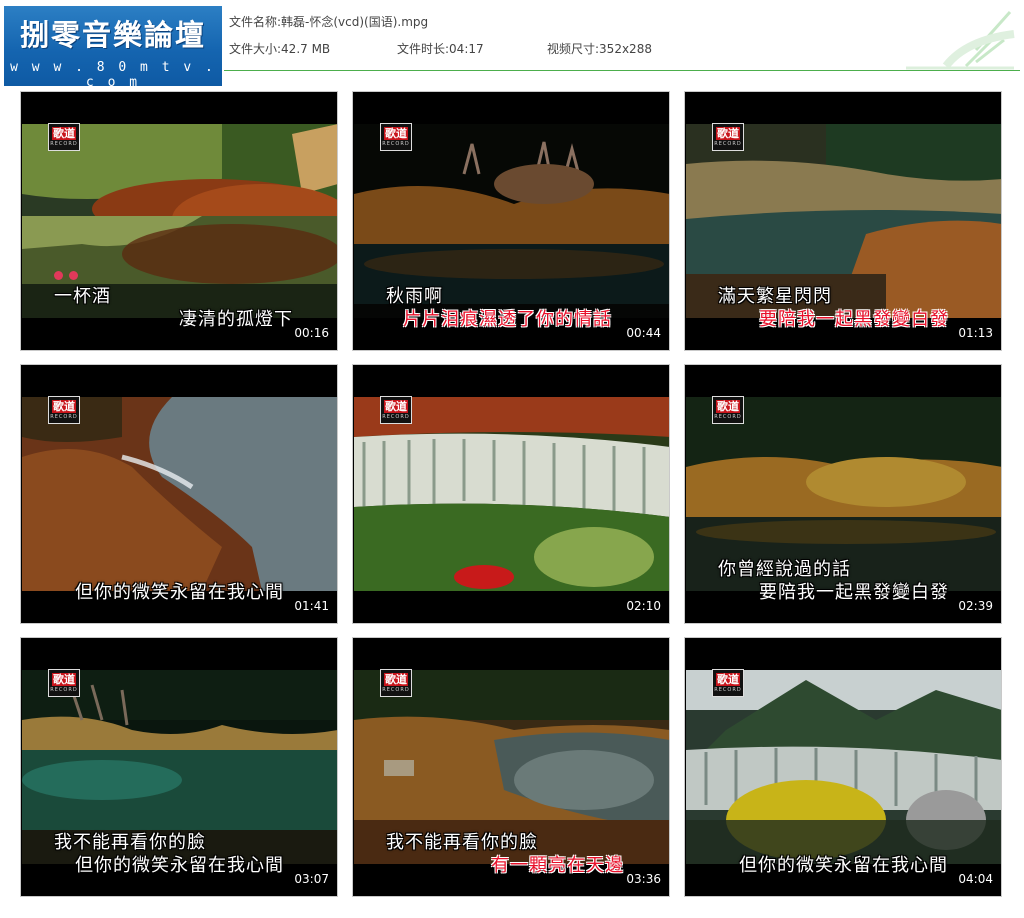 The image size is (1024, 918). Describe the element at coordinates (960, 40) in the screenshot. I see `decorative-graphic` at that location.